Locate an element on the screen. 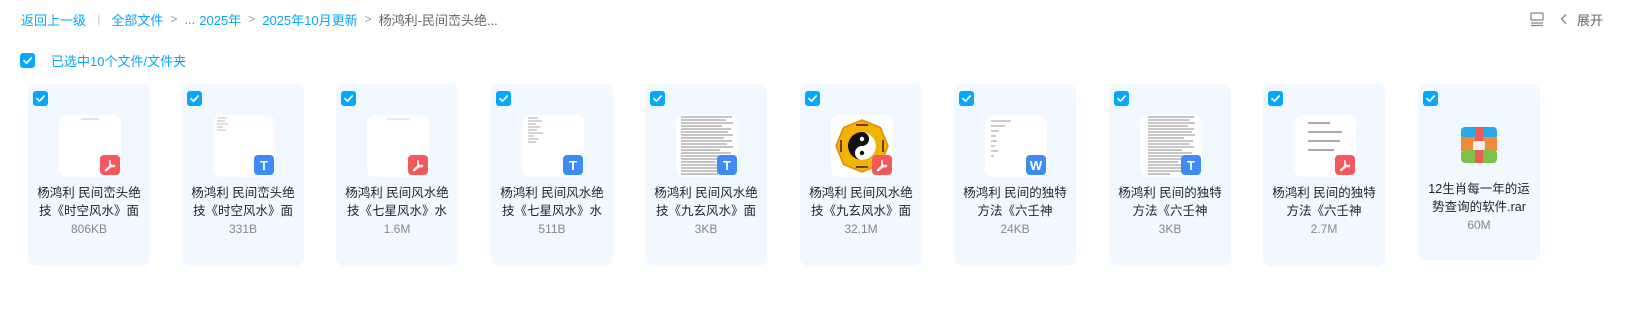 The height and width of the screenshot is (318, 1625). archive-icon is located at coordinates (1479, 145).